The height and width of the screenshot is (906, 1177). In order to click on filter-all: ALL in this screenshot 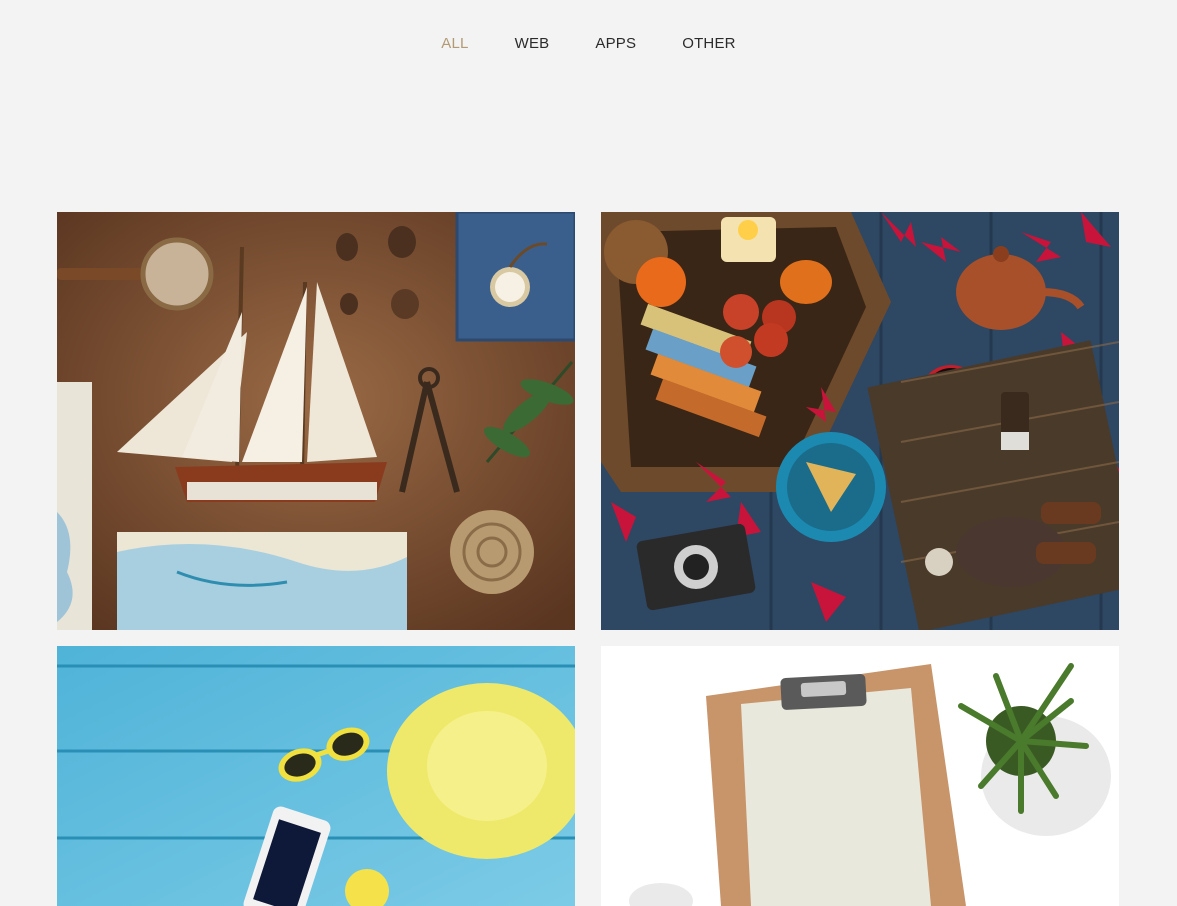, I will do `click(454, 43)`.